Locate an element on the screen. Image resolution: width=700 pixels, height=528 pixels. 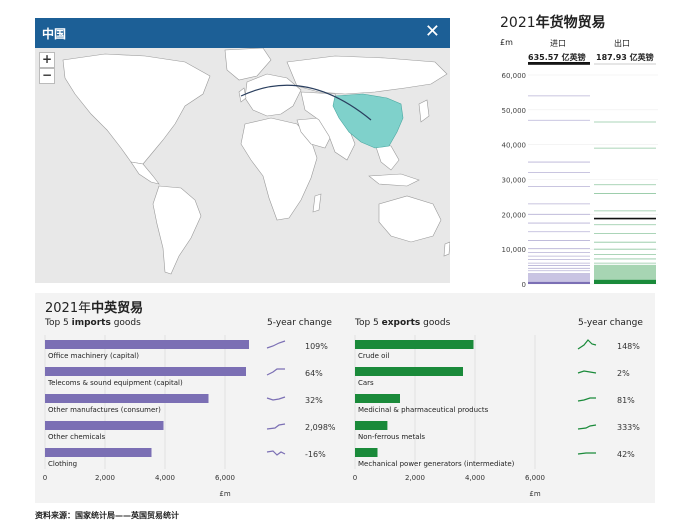
five-year-change-value: 32% is located at coordinates (314, 400).